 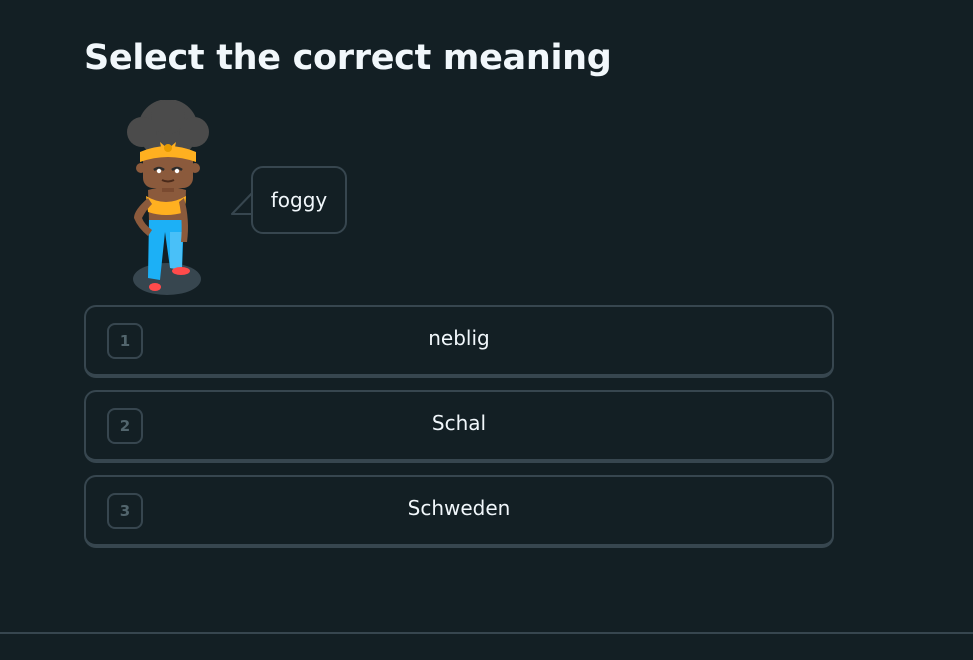 I want to click on option-button-2: 2 Schal, so click(x=459, y=426).